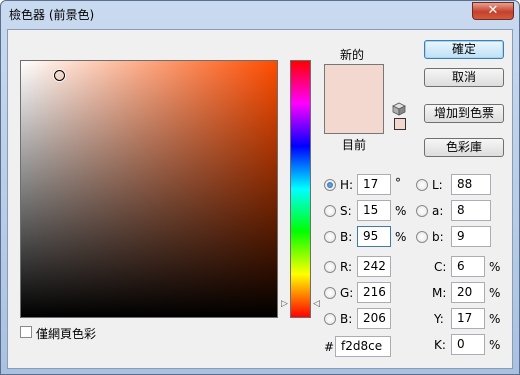 Image resolution: width=520 pixels, height=375 pixels. What do you see at coordinates (330, 211) in the screenshot?
I see `radio-saturation` at bounding box center [330, 211].